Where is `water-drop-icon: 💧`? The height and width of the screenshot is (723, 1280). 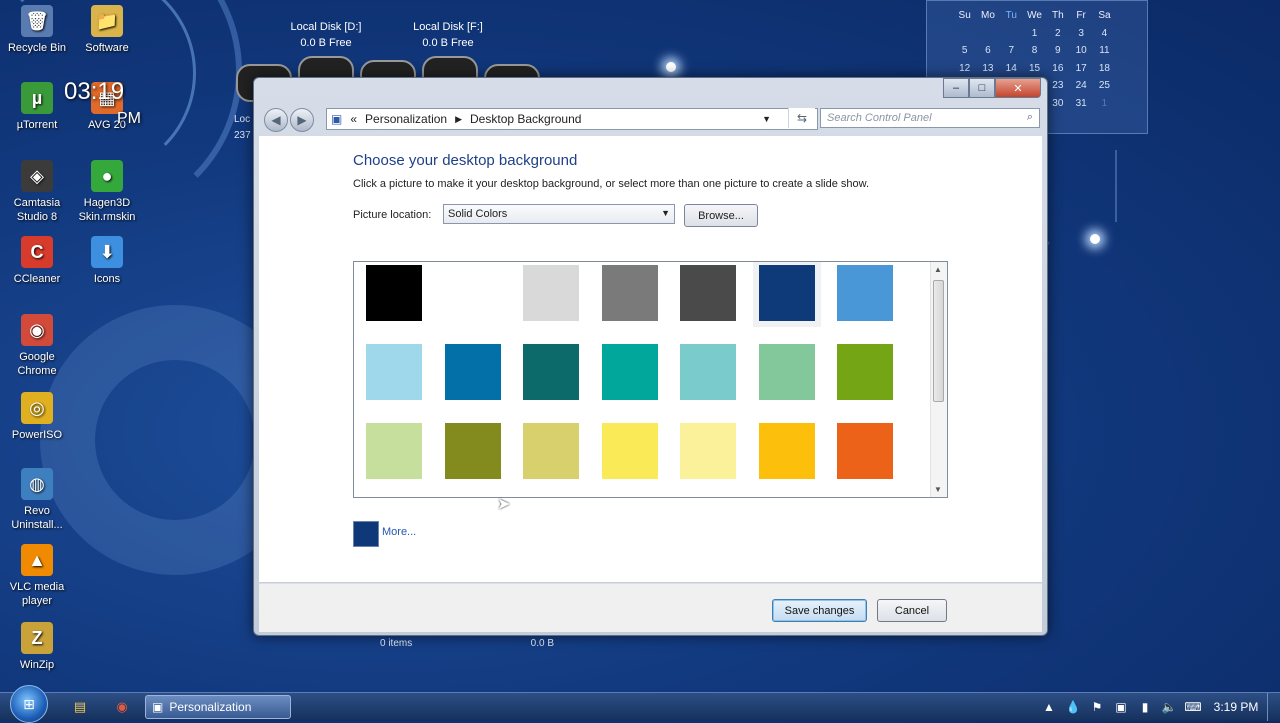 water-drop-icon: 💧 is located at coordinates (1073, 707).